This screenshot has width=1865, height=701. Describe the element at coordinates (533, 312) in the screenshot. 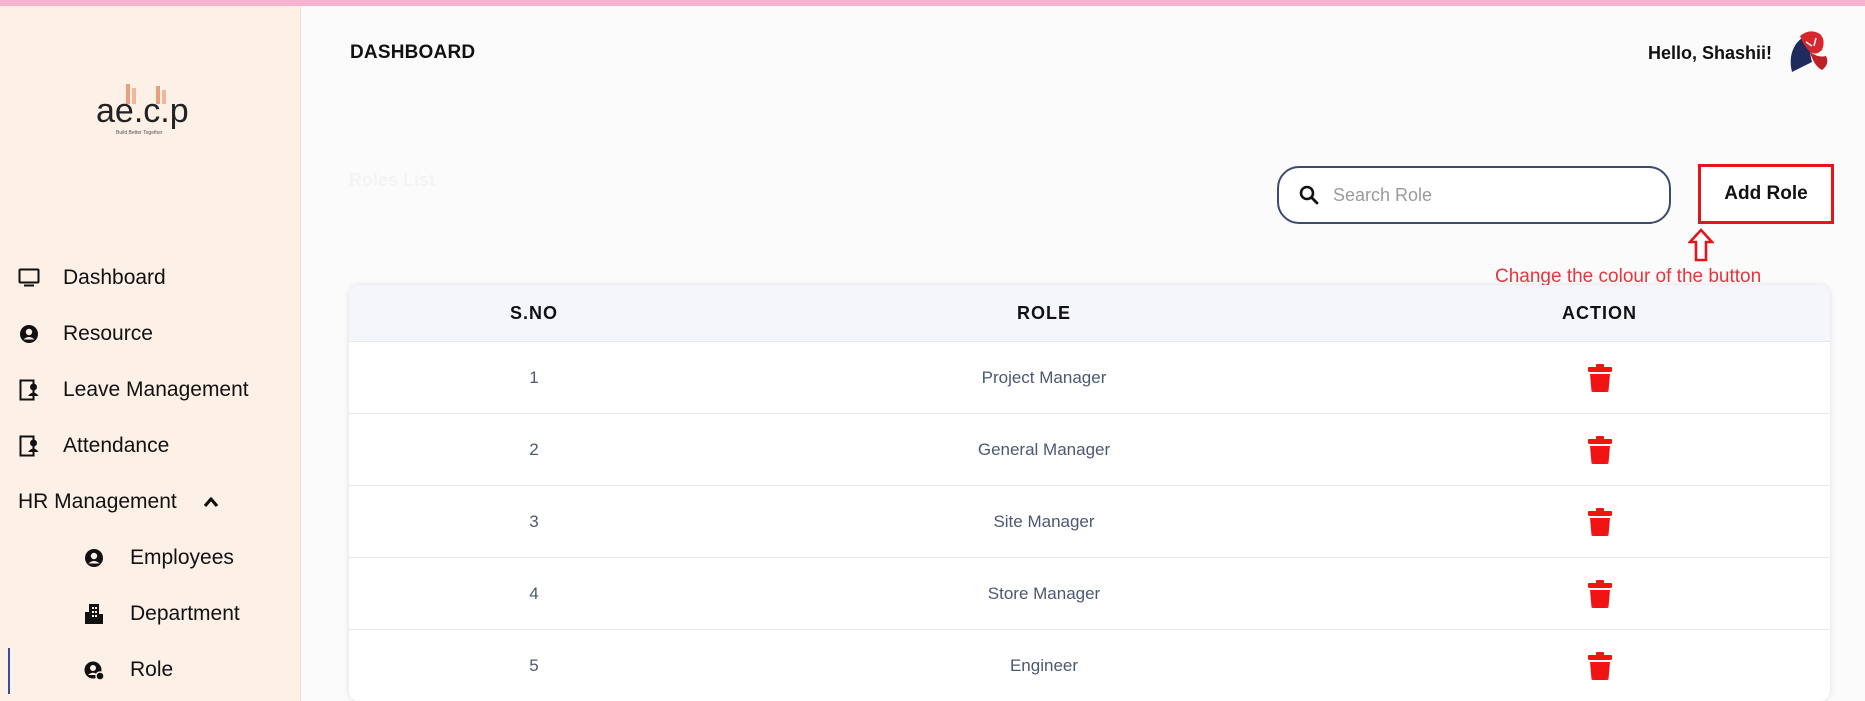

I see `column-header-sno: S.NO` at that location.